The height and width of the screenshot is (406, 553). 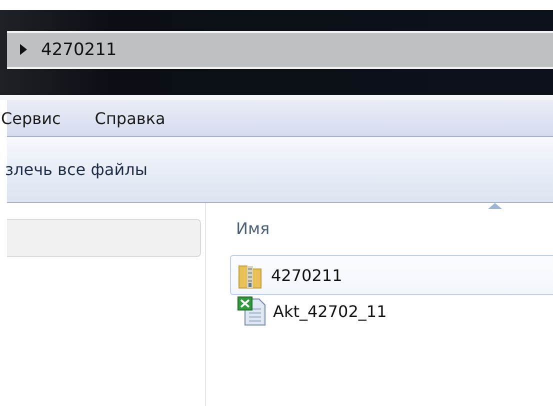 I want to click on breadcrumb: 4270211, so click(x=79, y=50).